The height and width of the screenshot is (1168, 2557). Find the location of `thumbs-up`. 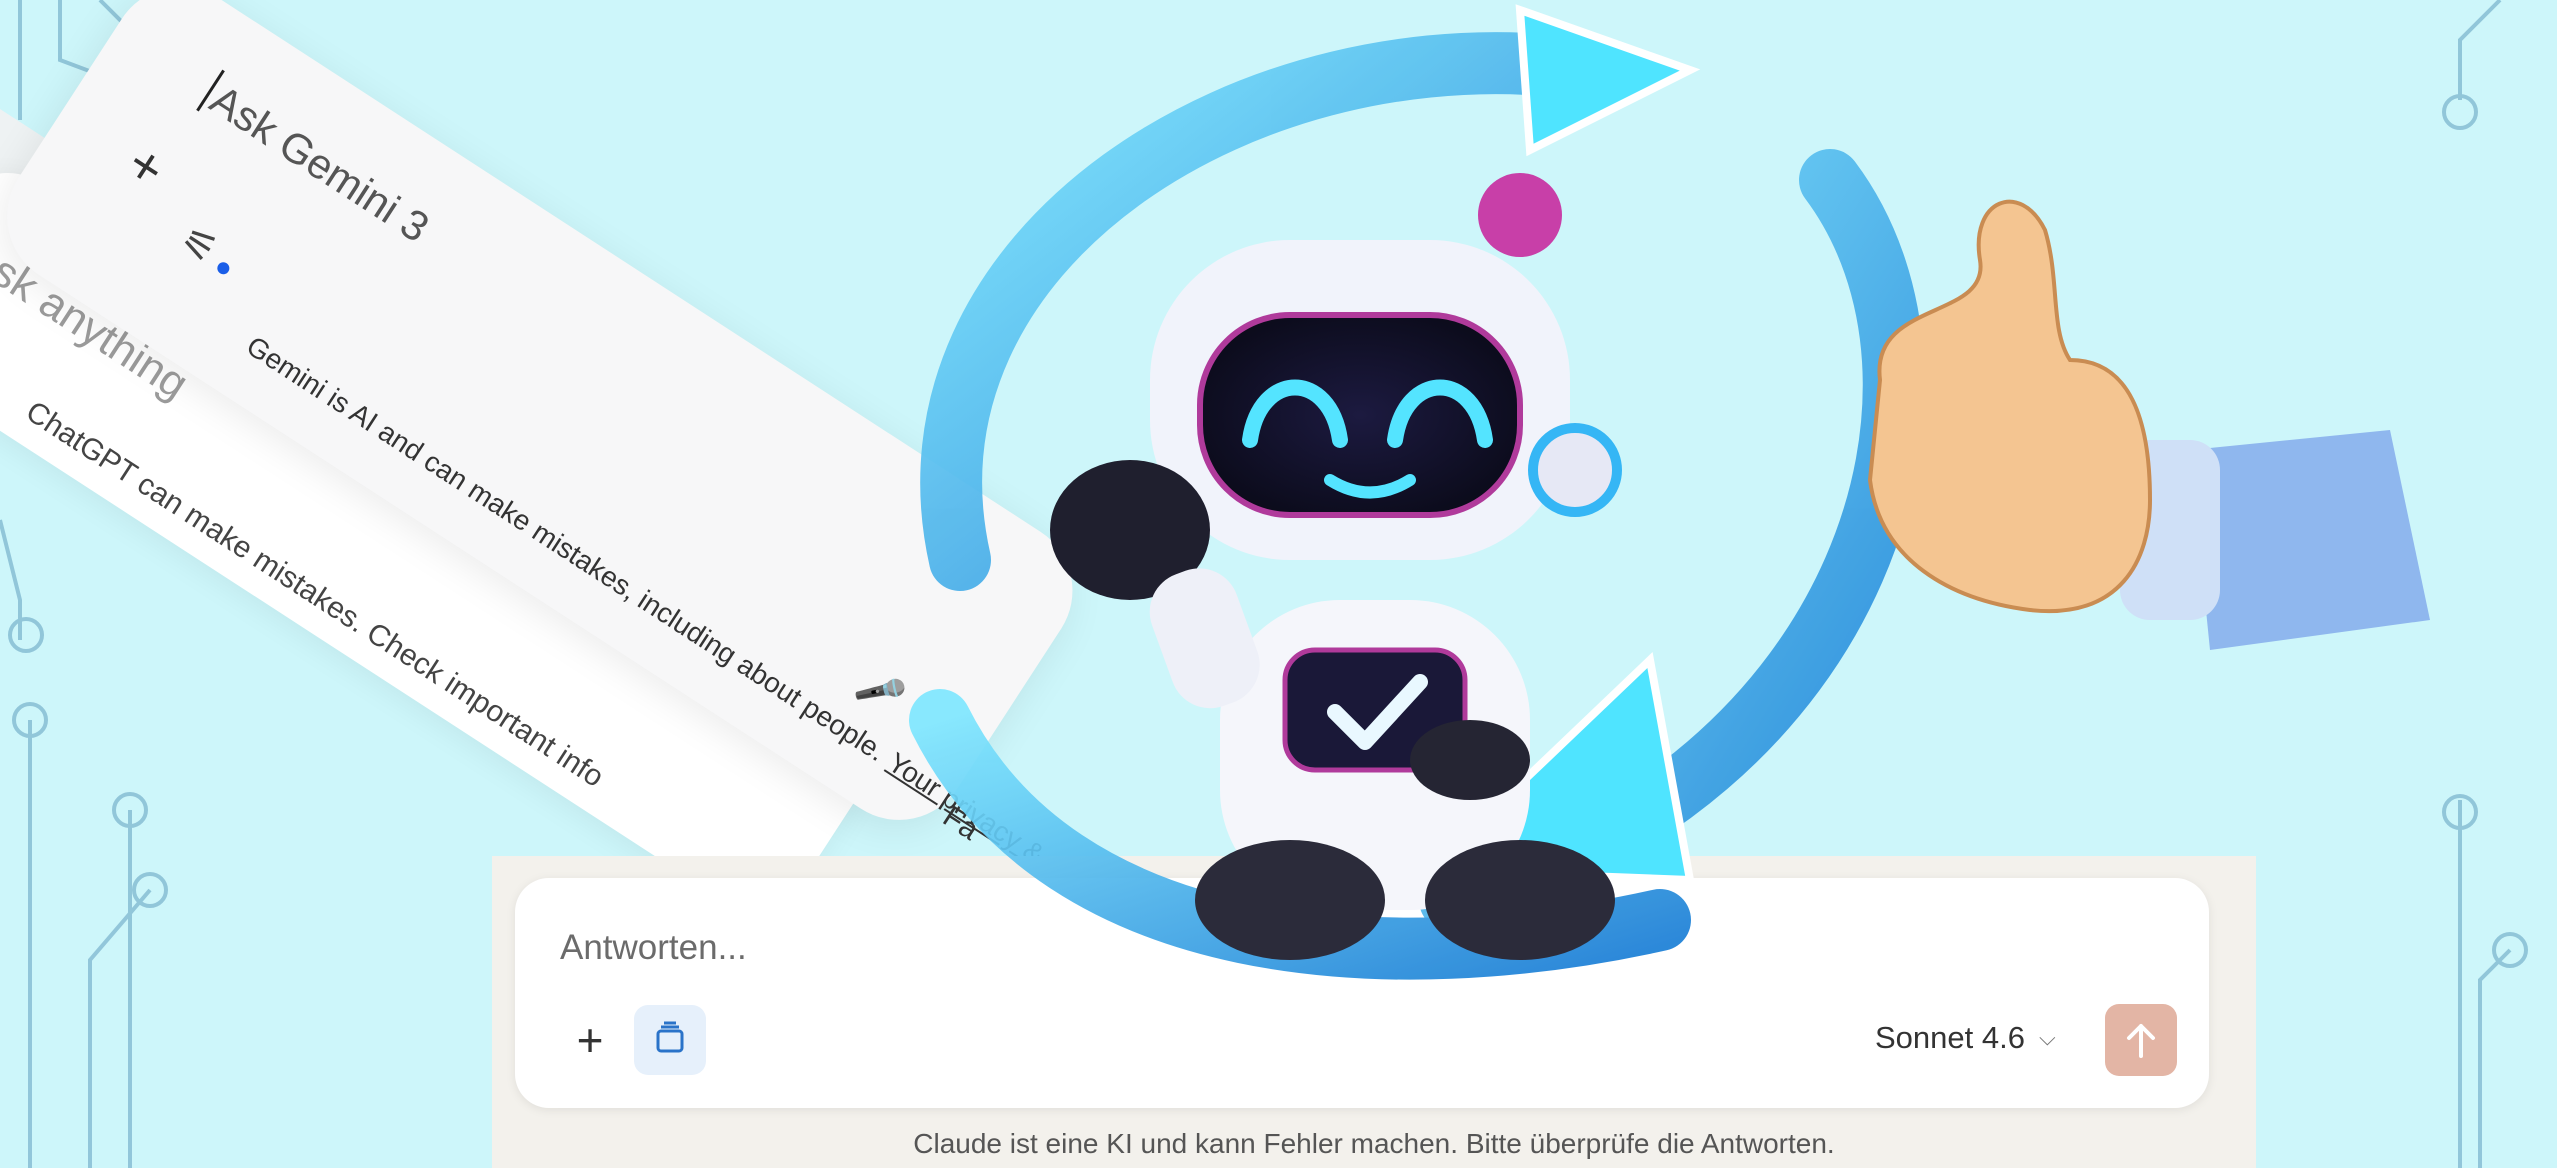

thumbs-up is located at coordinates (2148, 424).